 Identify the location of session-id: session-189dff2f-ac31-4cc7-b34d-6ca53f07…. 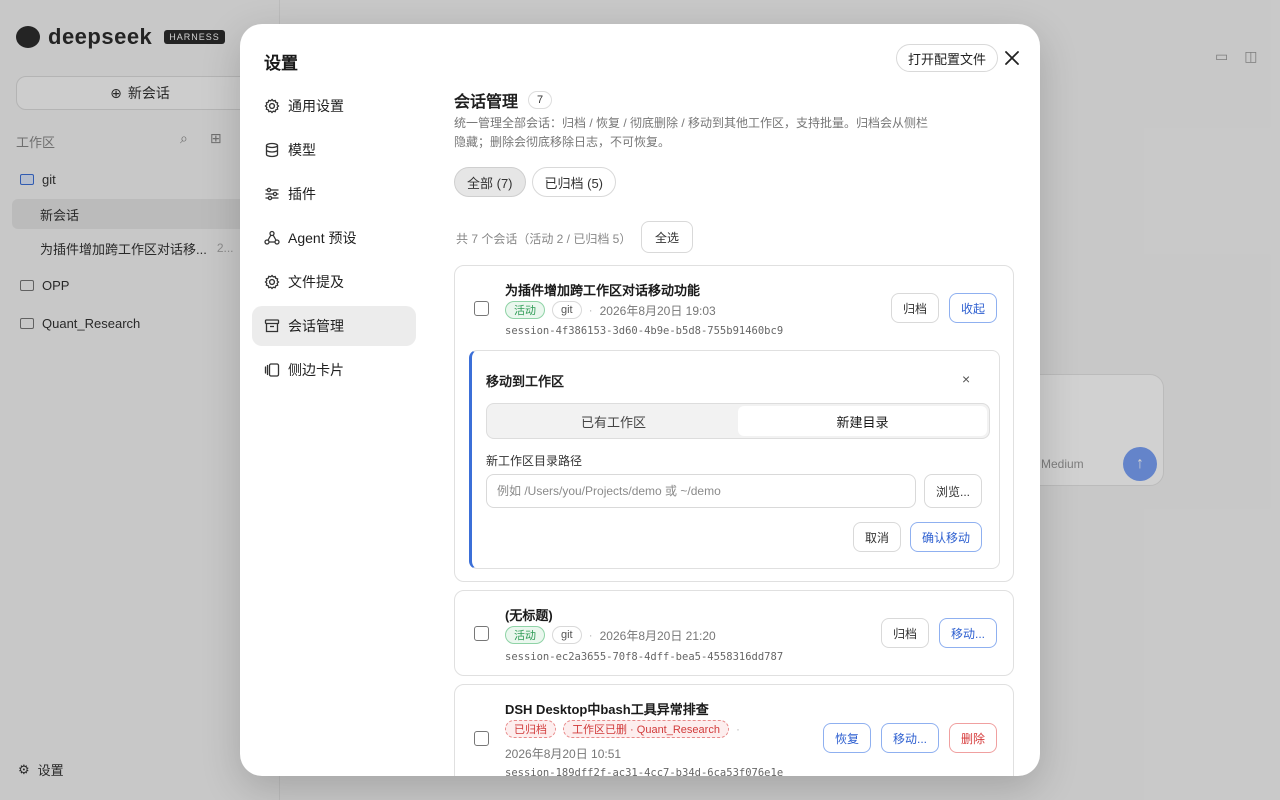
(644, 771).